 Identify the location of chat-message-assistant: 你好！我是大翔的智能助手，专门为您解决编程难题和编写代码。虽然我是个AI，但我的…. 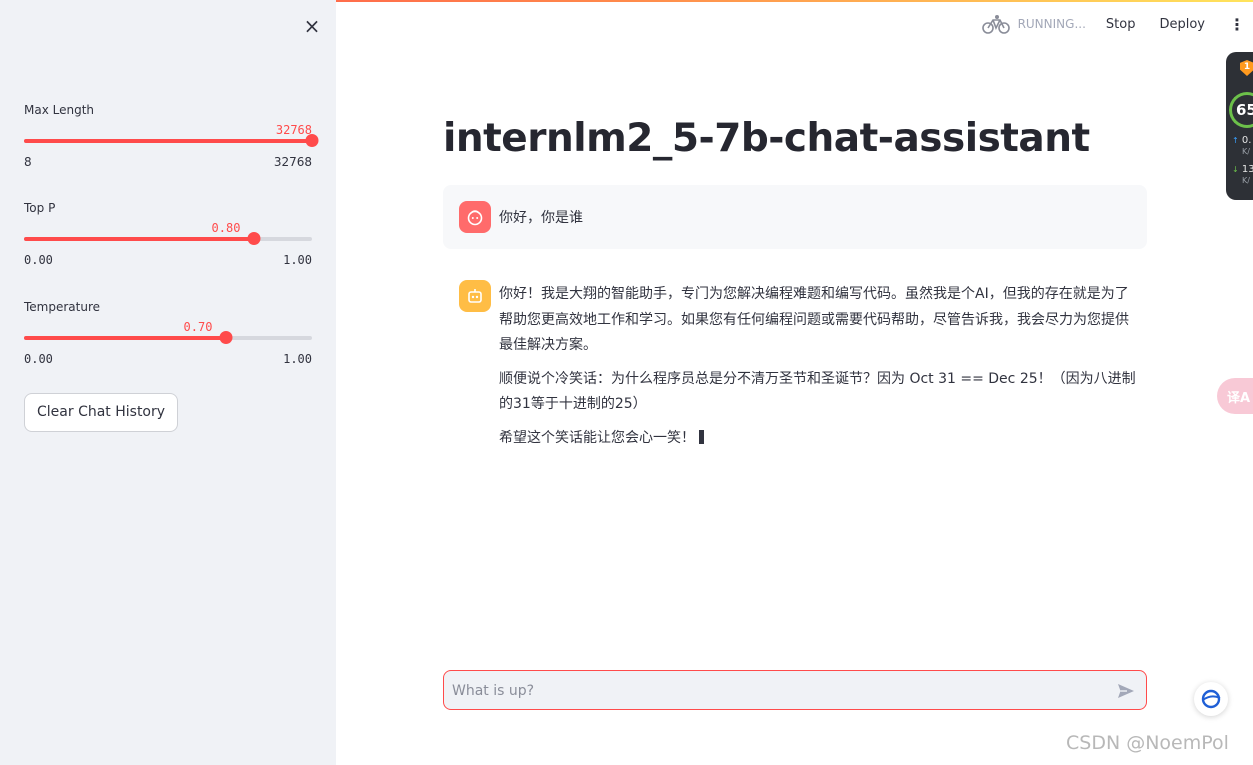
(795, 372).